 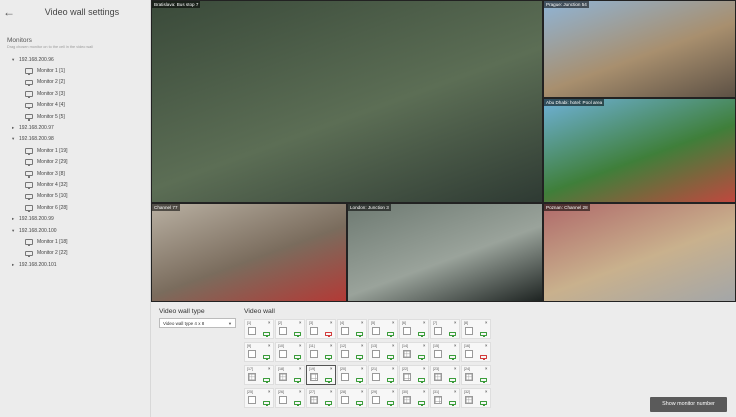 What do you see at coordinates (75, 59) in the screenshot?
I see `server-node: ▾ 192.168.200.96` at bounding box center [75, 59].